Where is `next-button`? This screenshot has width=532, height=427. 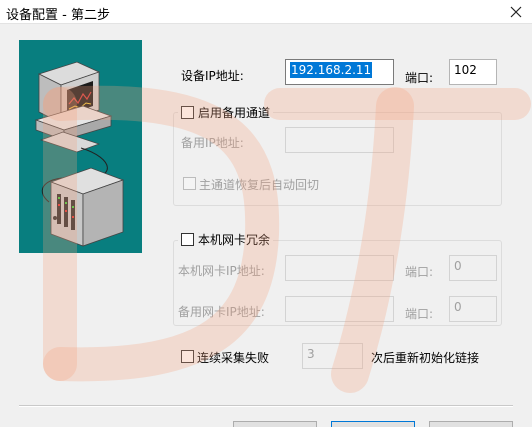 next-button is located at coordinates (373, 424).